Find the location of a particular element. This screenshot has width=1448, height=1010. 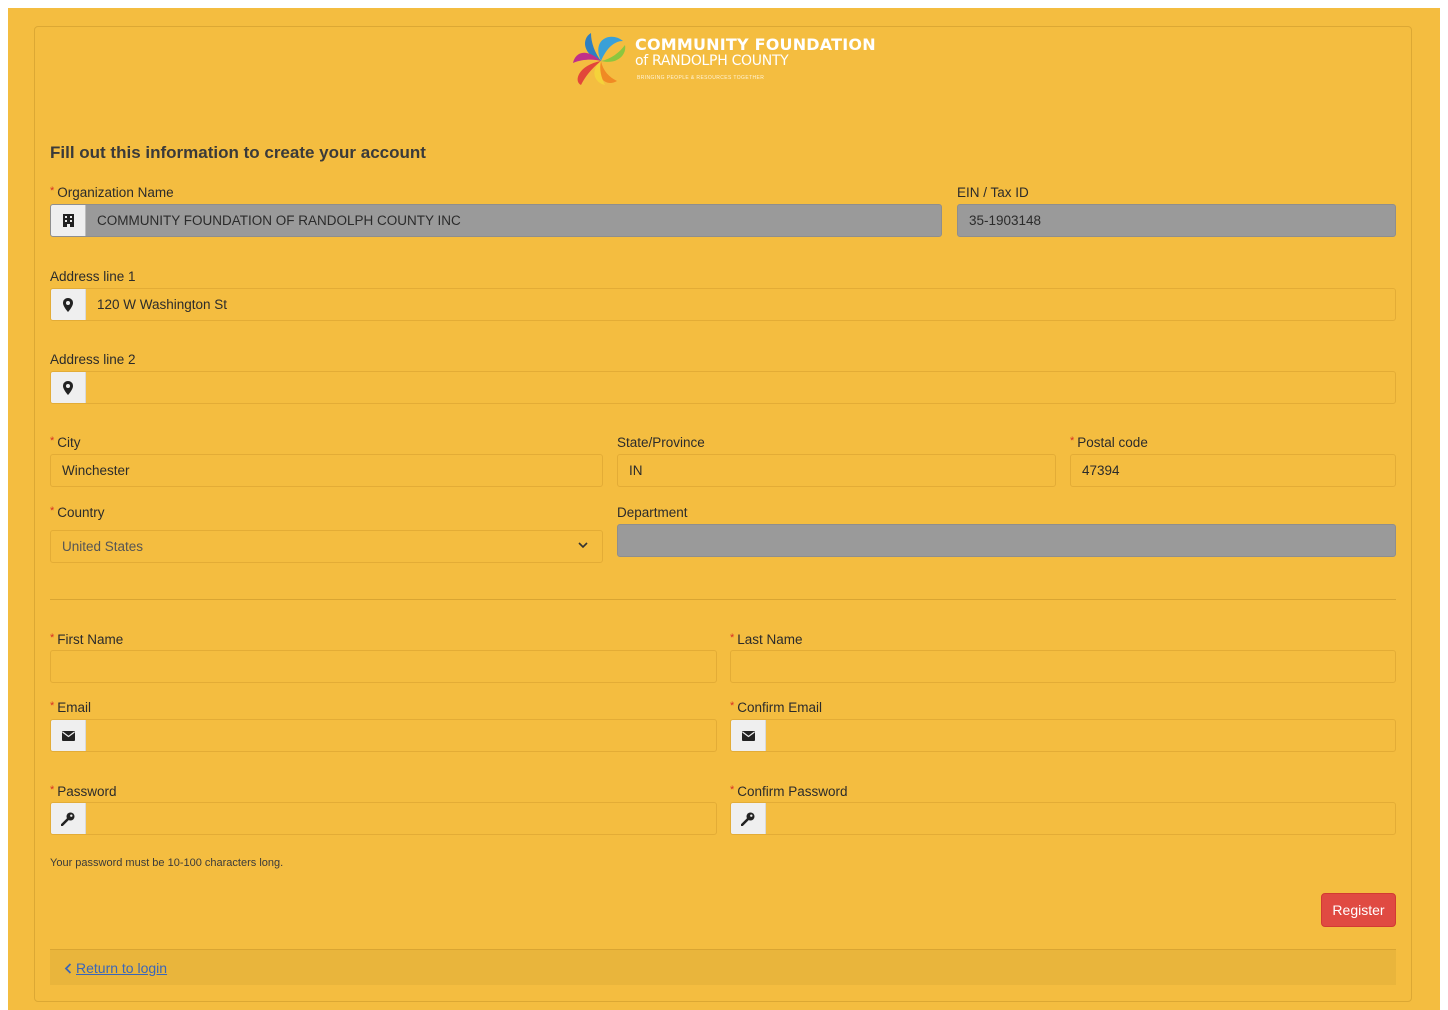

address1-input is located at coordinates (740, 304).